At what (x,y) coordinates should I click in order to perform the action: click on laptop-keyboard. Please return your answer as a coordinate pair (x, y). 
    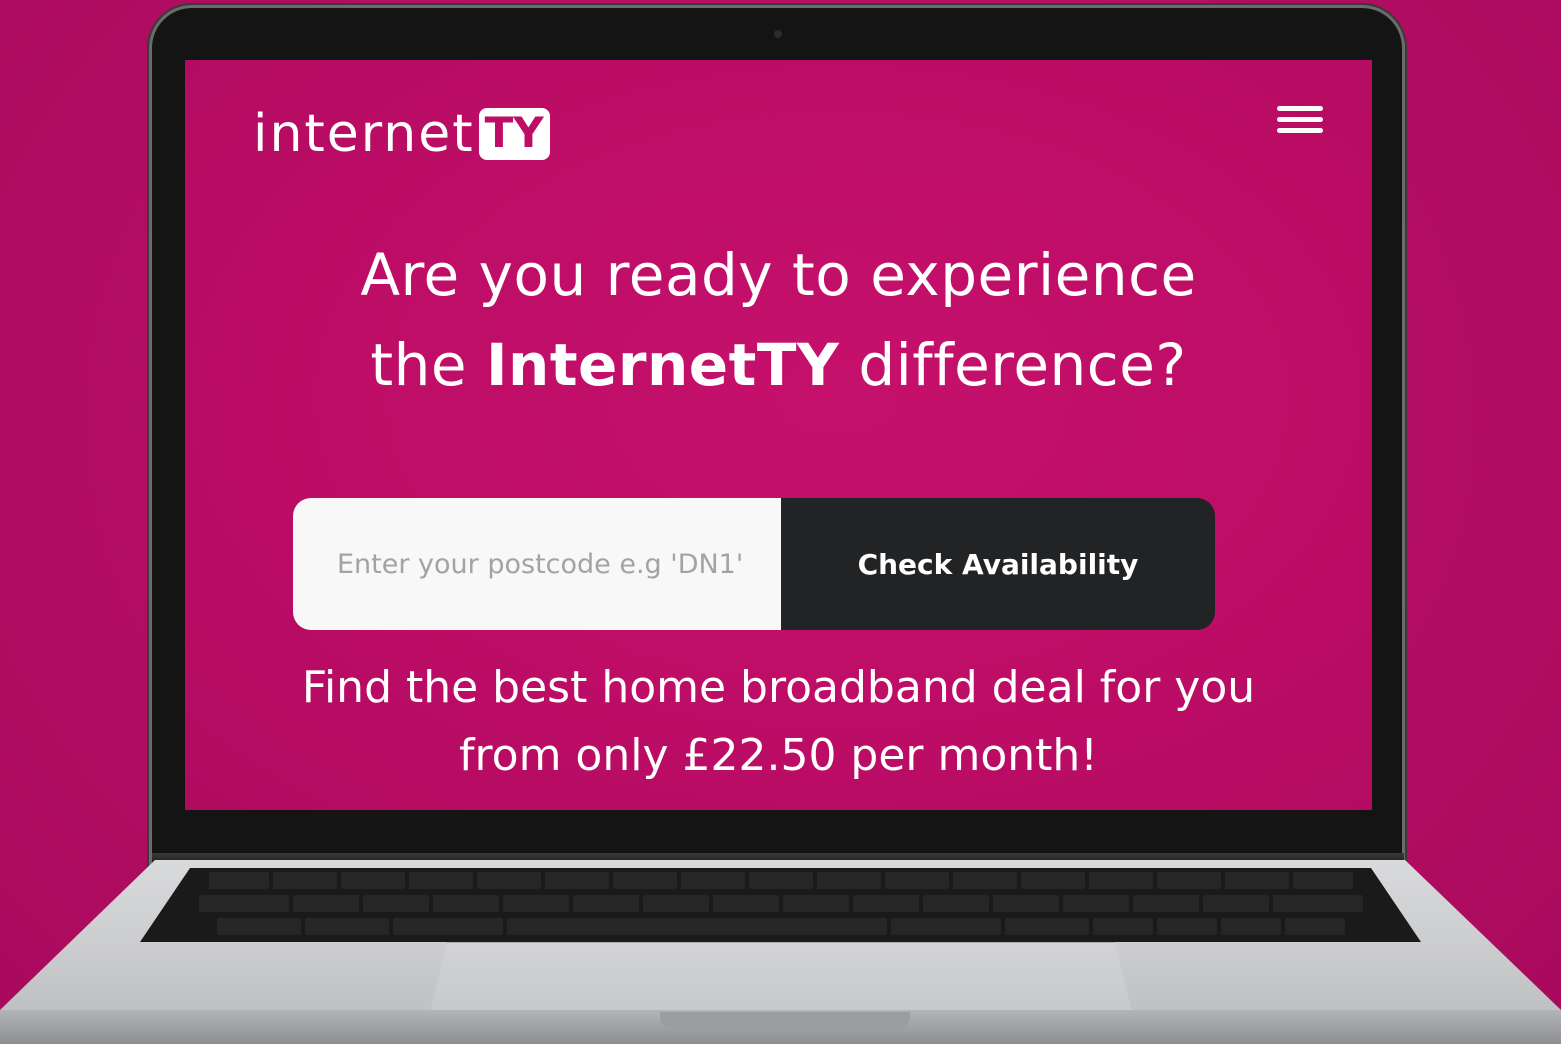
    Looking at the image, I should click on (780, 905).